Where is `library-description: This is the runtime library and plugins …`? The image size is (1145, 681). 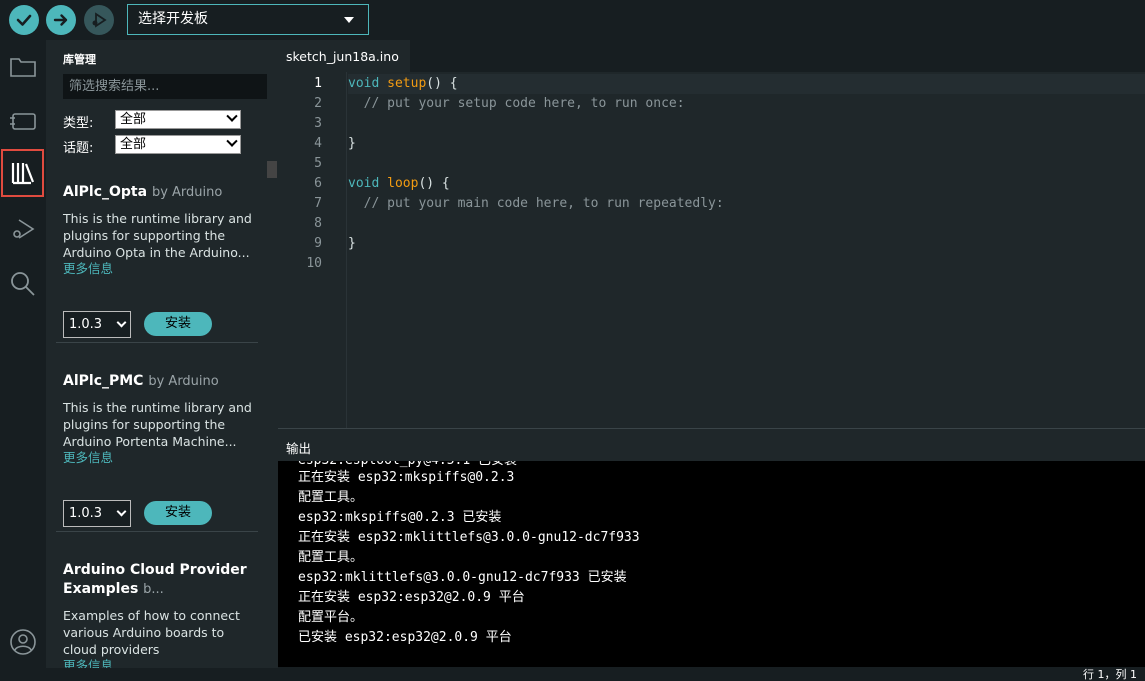 library-description: This is the runtime library and plugins … is located at coordinates (157, 235).